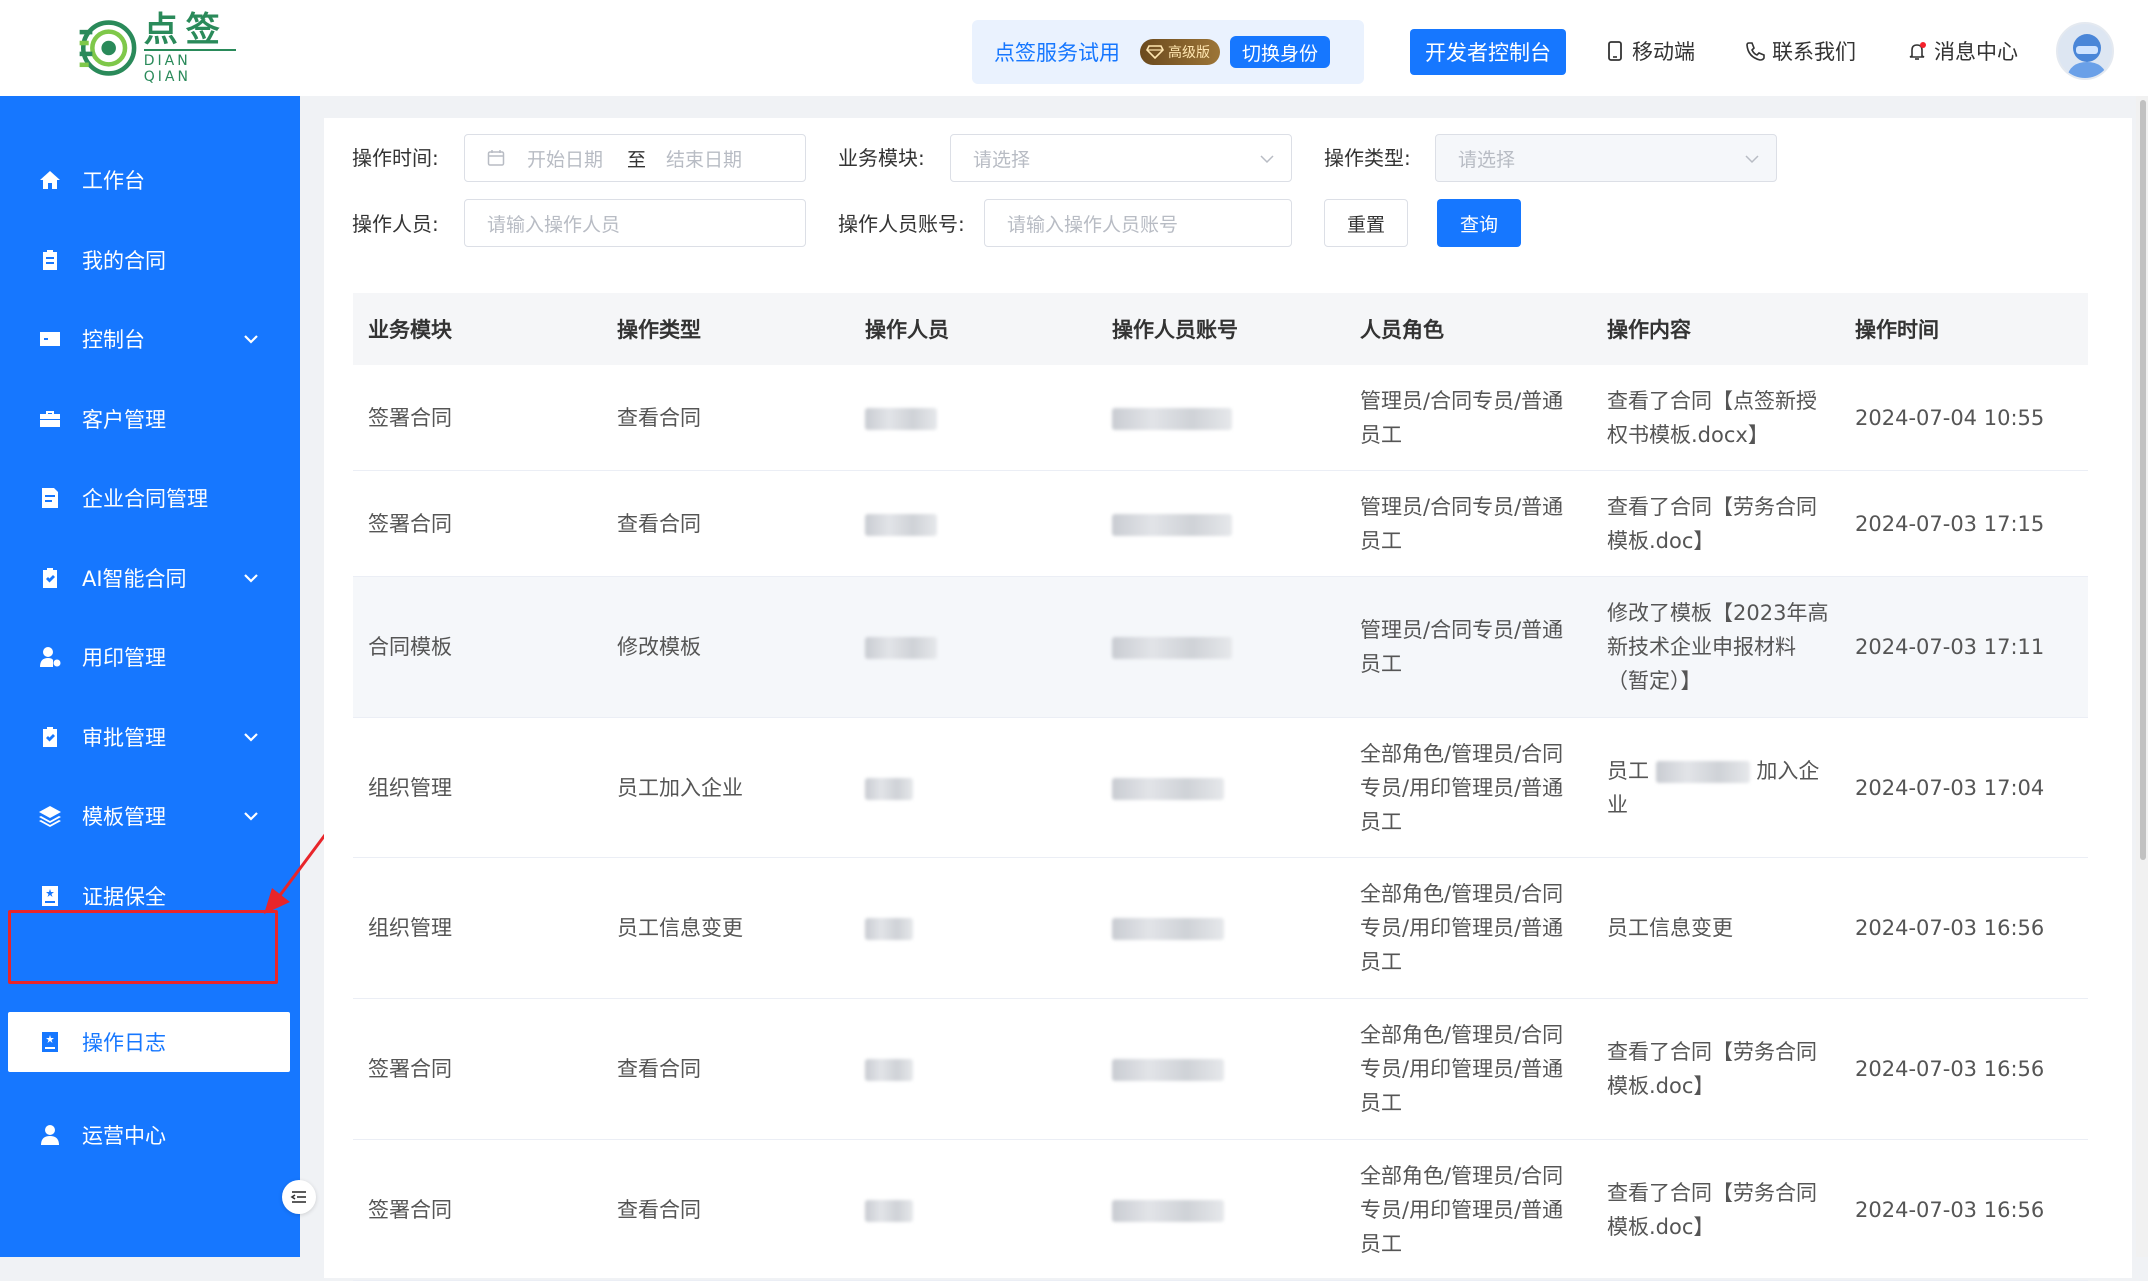 This screenshot has width=2148, height=1281. What do you see at coordinates (156, 48) in the screenshot?
I see `logo: 点签 DIAN QIAN` at bounding box center [156, 48].